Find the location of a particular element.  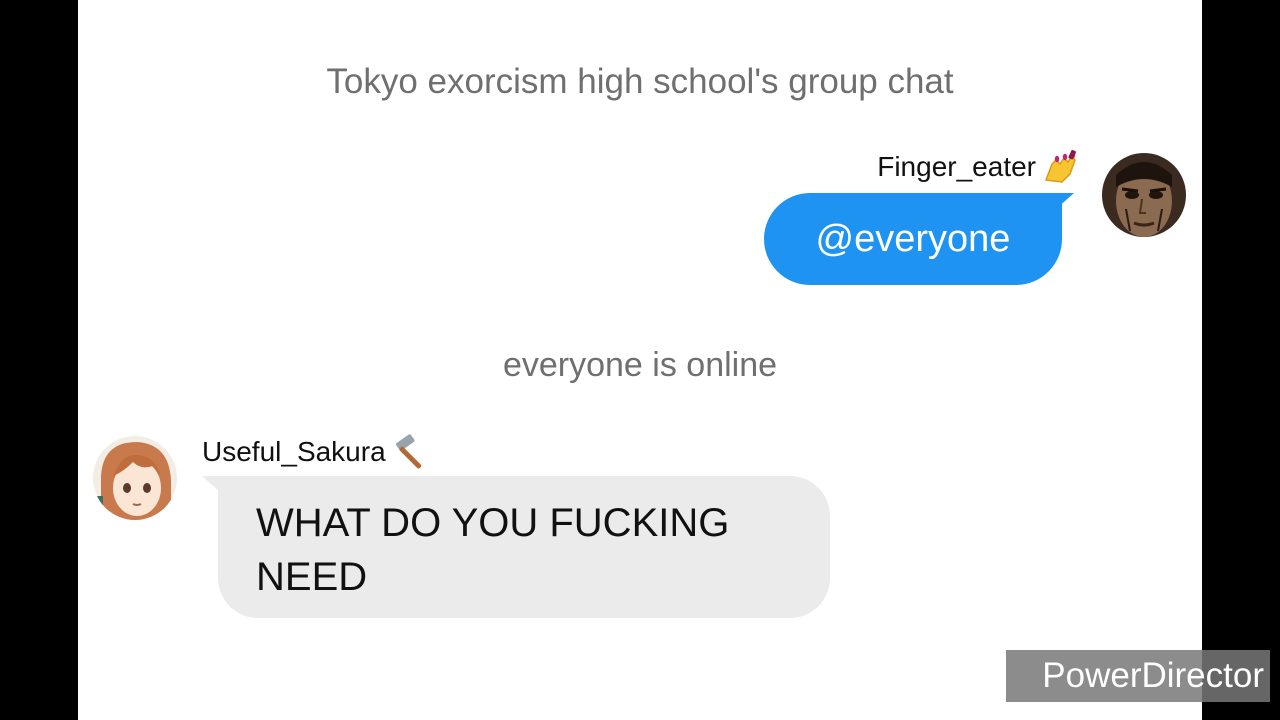

message-text: @everyone is located at coordinates (913, 238).